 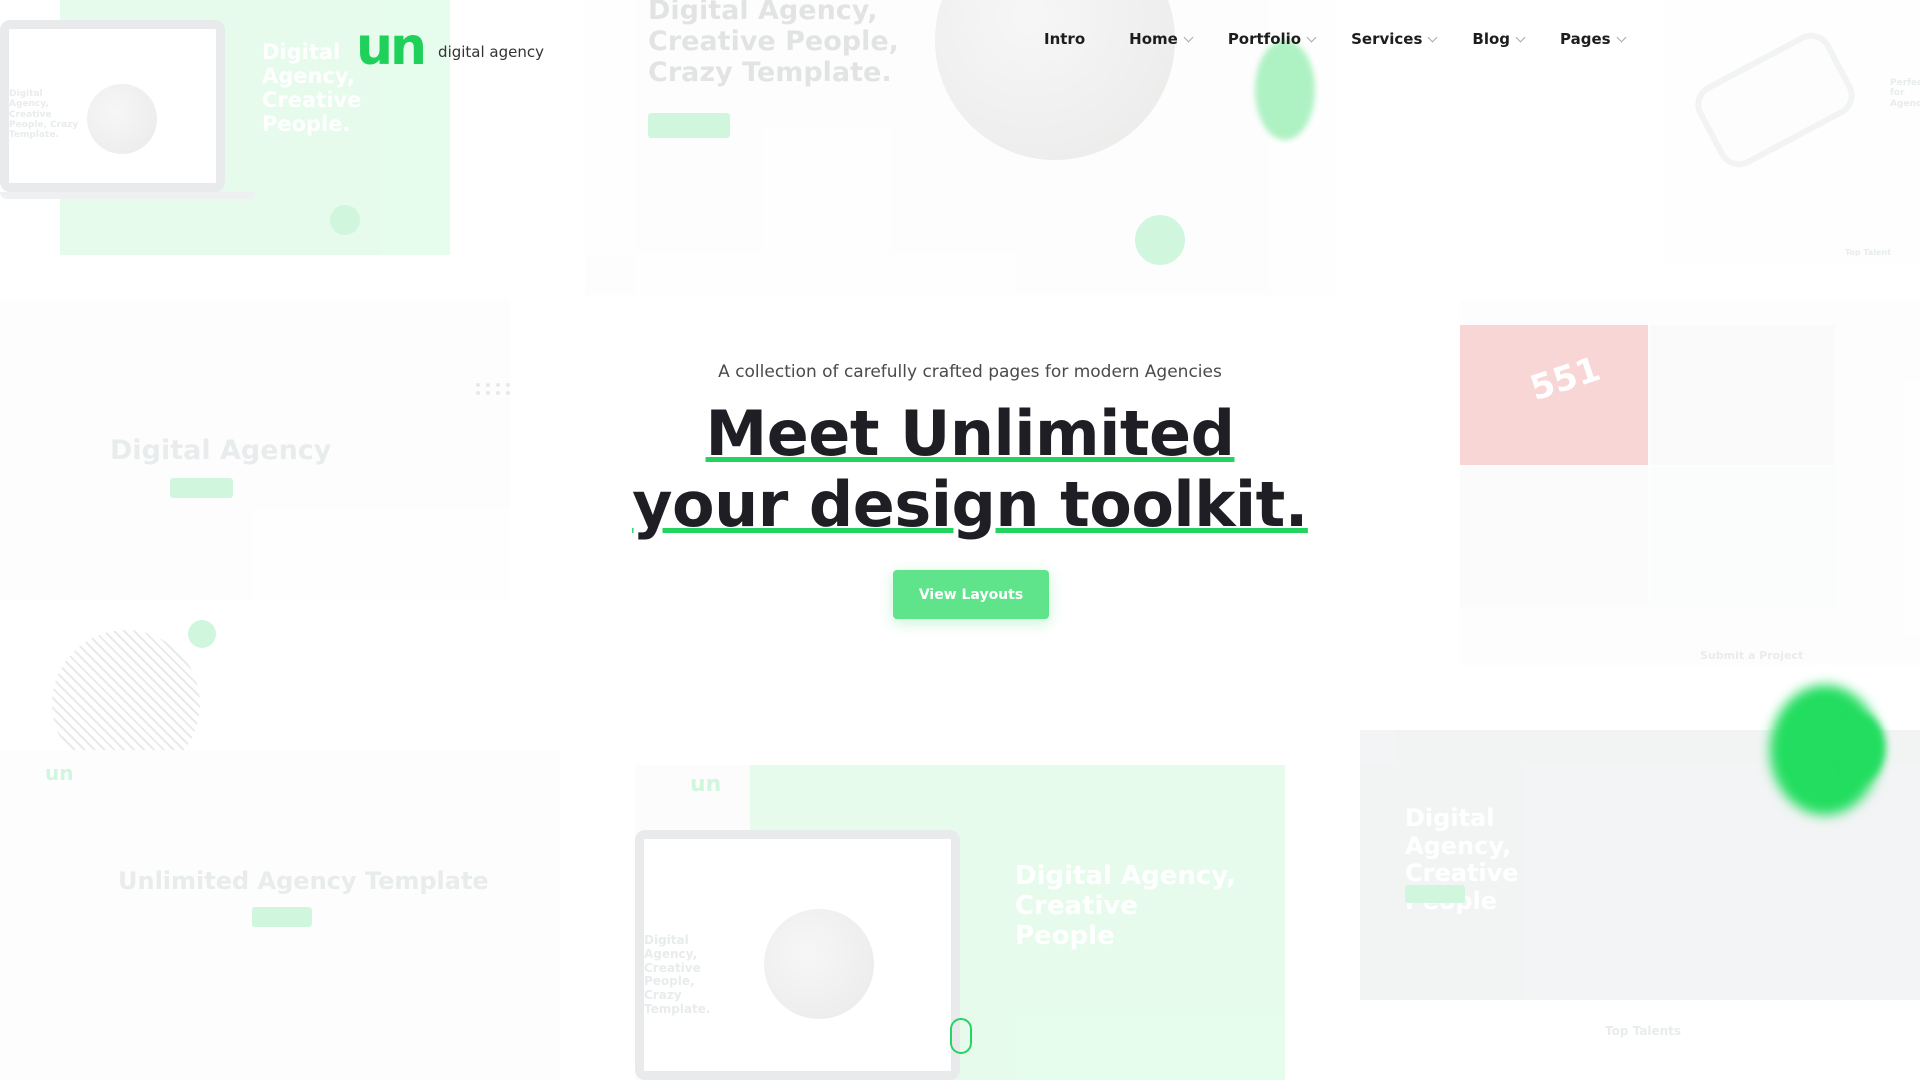 I want to click on nav-label: Services, so click(x=1387, y=39).